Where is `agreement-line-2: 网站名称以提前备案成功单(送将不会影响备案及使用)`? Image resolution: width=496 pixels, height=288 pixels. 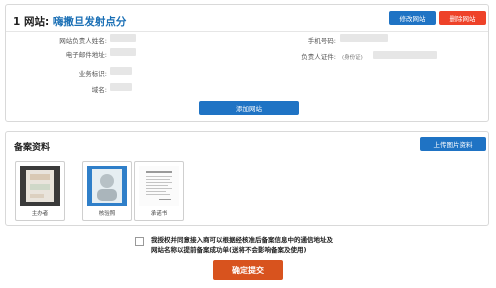
agreement-line-2: 网站名称以提前备案成功单(送将不会影响备案及使用) is located at coordinates (229, 250).